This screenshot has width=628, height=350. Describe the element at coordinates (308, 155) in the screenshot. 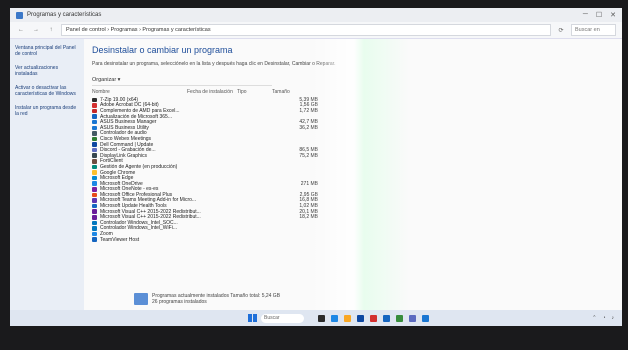

I see `program-size: 75,2 MB` at that location.